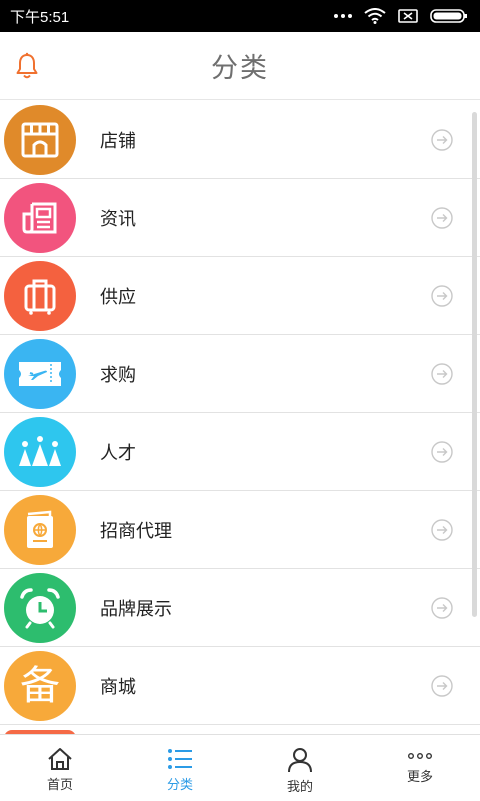 The image size is (480, 801). What do you see at coordinates (343, 16) in the screenshot?
I see `more-notifications-icon` at bounding box center [343, 16].